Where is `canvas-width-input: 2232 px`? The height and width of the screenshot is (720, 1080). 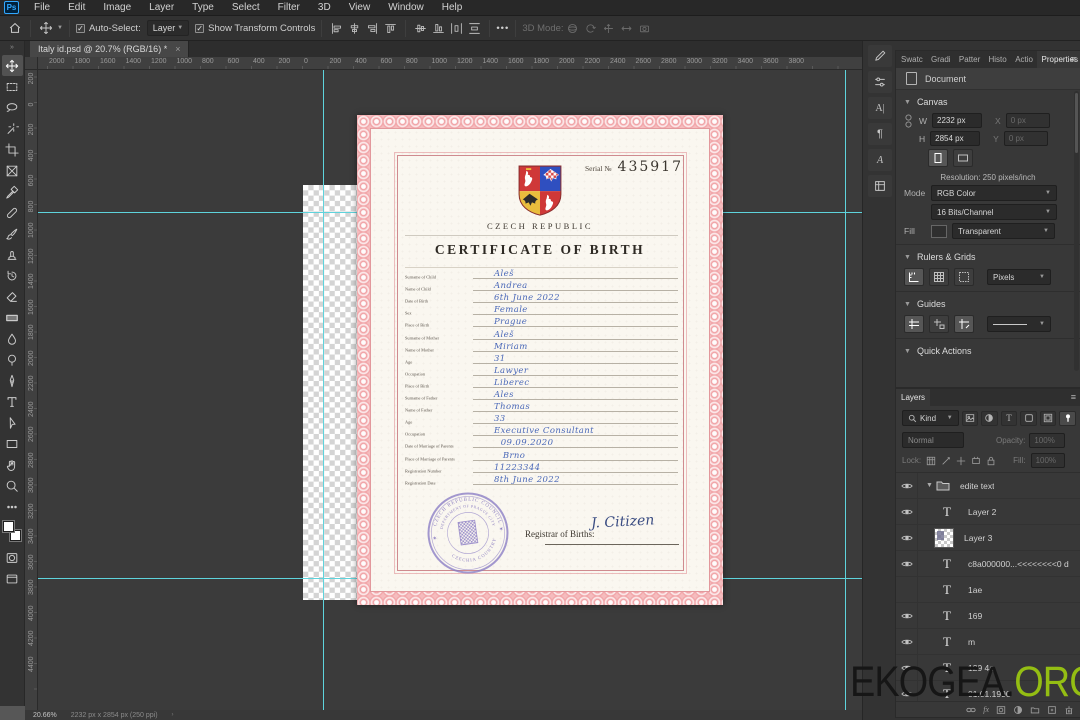
canvas-width-input: 2232 px is located at coordinates (957, 120).